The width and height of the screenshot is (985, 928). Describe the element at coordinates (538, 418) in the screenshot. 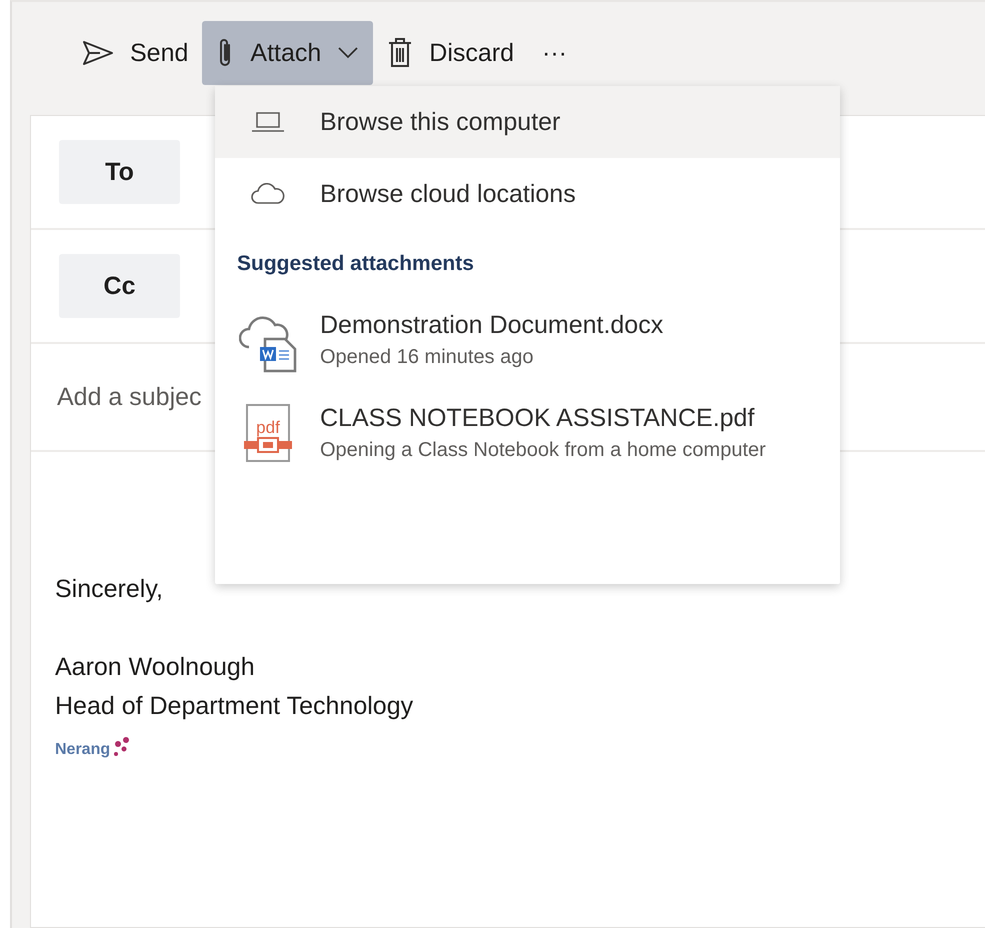

I see `file-name: CLASS NOTEBOOK ASSISTANCE.pdf` at that location.